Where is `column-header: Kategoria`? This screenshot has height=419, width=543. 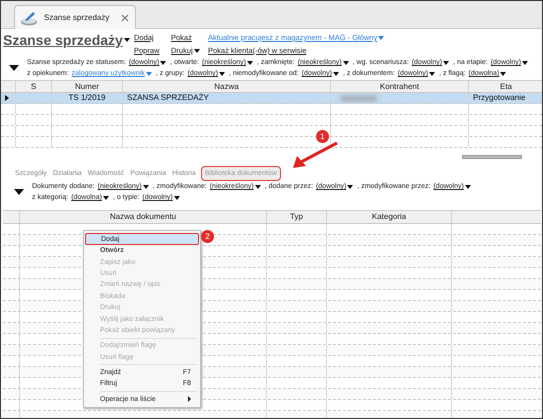 column-header: Kategoria is located at coordinates (389, 217).